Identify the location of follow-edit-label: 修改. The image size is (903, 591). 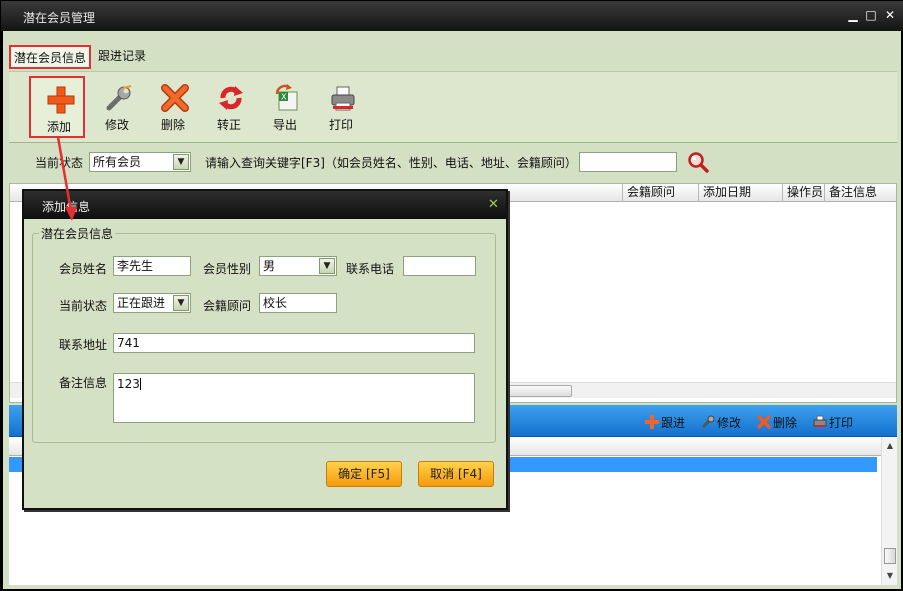
(729, 423).